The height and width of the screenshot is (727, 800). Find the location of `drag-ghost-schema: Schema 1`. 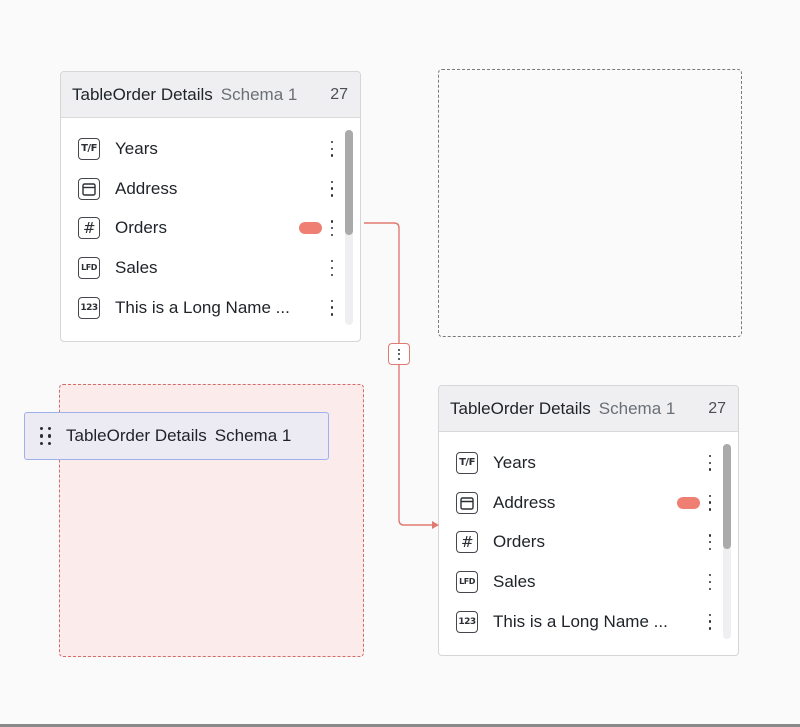

drag-ghost-schema: Schema 1 is located at coordinates (253, 435).